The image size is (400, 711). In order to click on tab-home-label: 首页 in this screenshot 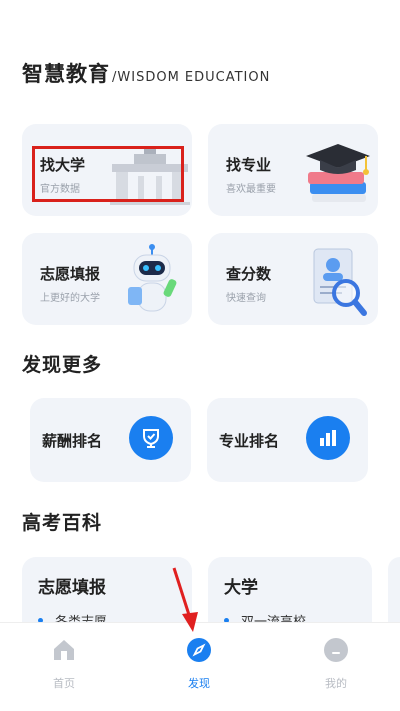, I will do `click(64, 683)`.